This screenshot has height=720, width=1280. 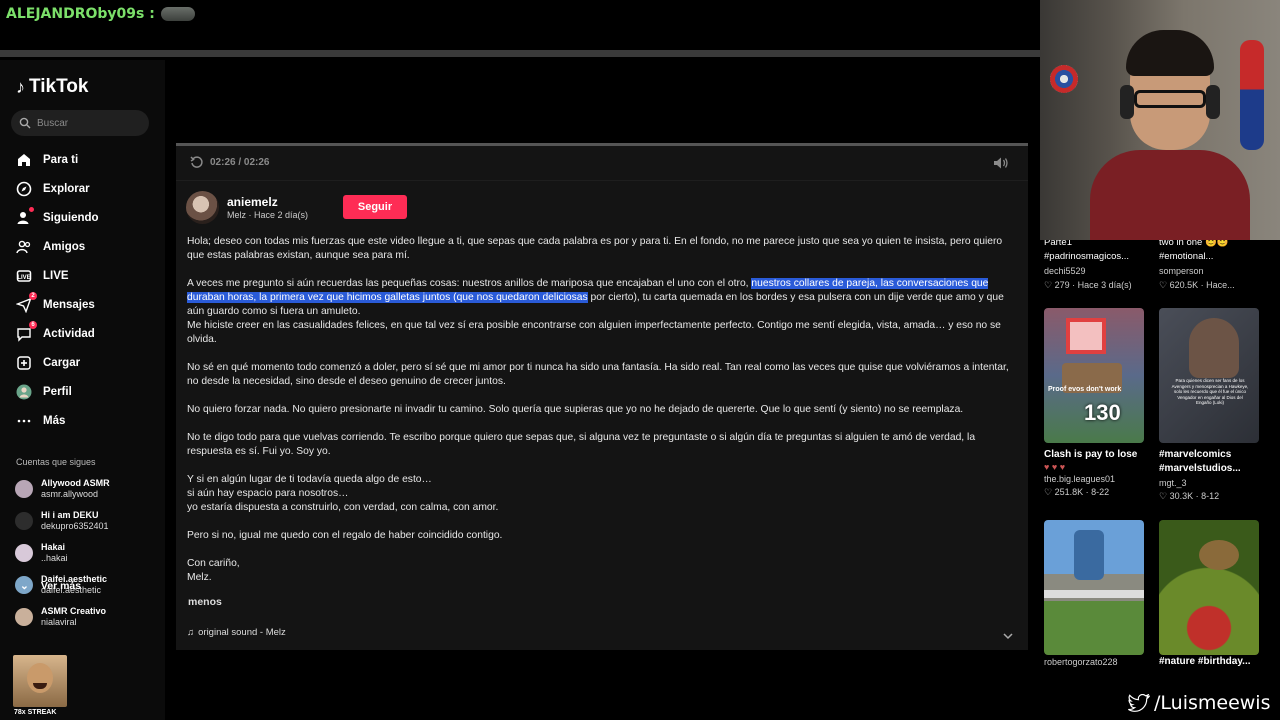 What do you see at coordinates (61, 160) in the screenshot?
I see `nav-label: Para ti` at bounding box center [61, 160].